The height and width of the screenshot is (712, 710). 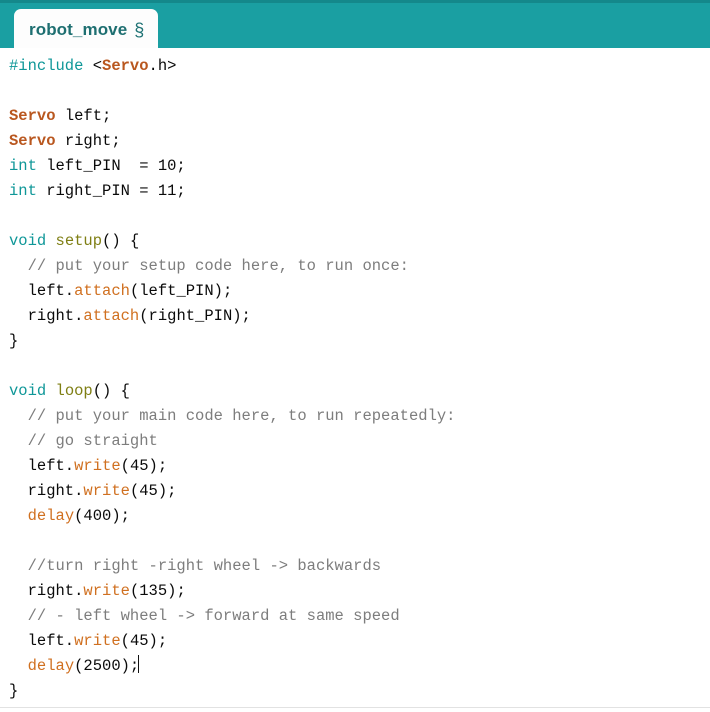 What do you see at coordinates (157, 591) in the screenshot?
I see `code-token: (135);` at bounding box center [157, 591].